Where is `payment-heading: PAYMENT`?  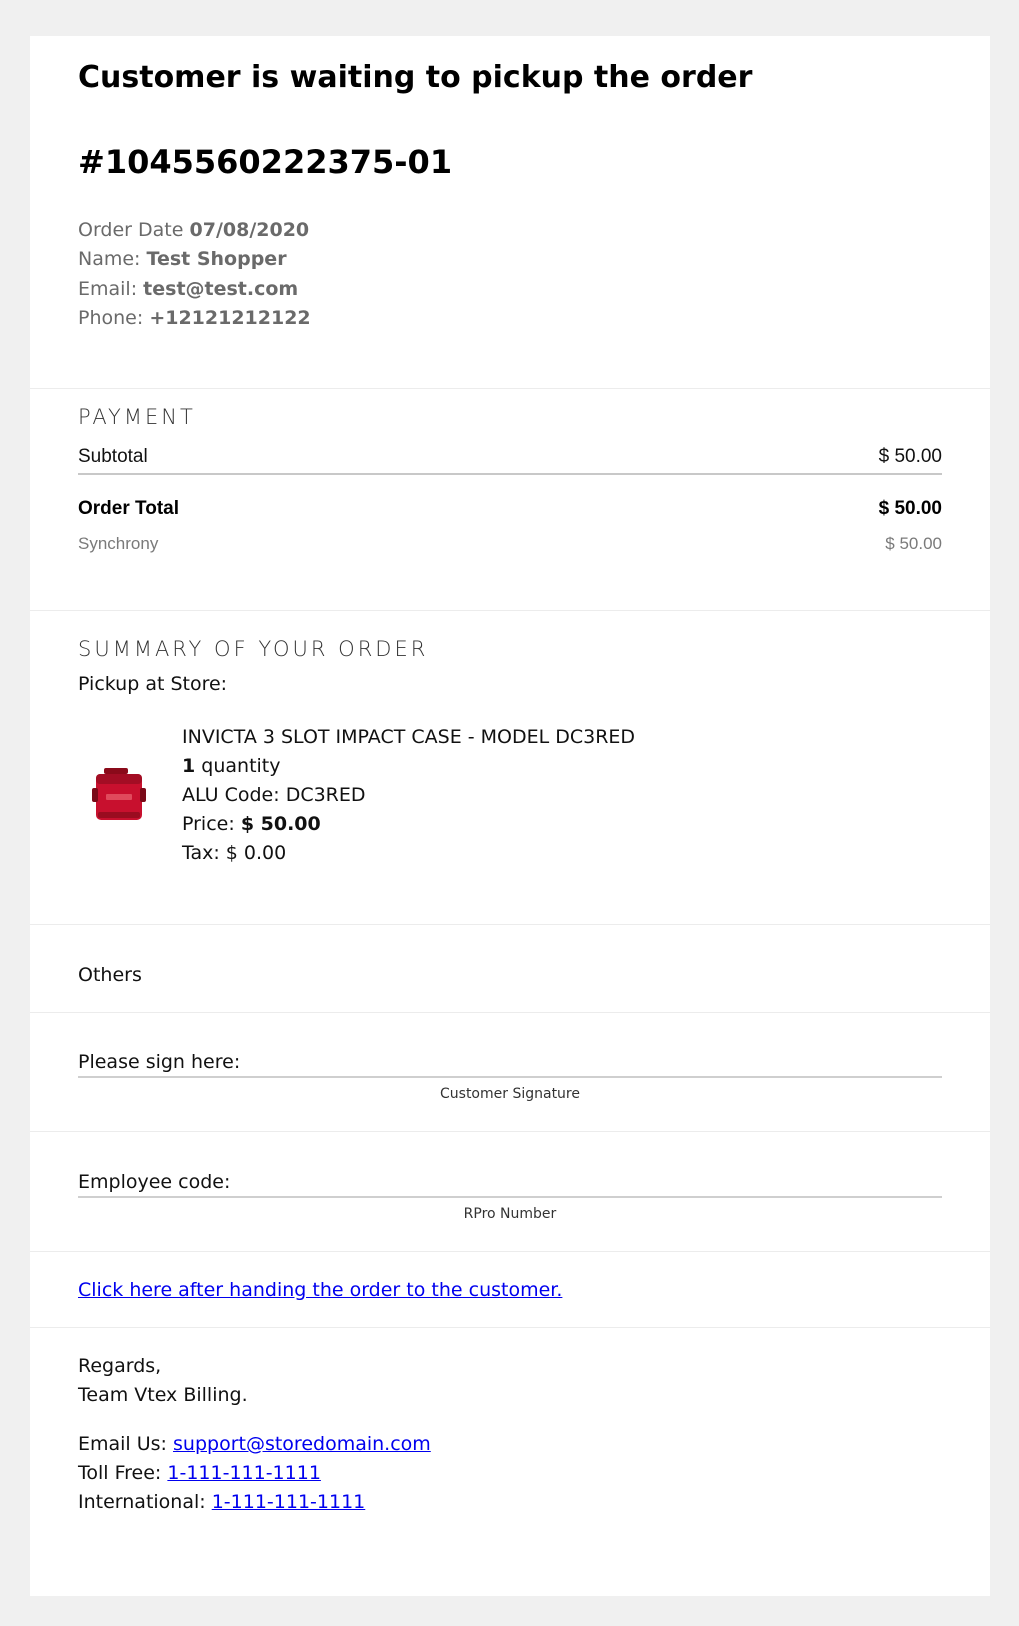 payment-heading: PAYMENT is located at coordinates (137, 417).